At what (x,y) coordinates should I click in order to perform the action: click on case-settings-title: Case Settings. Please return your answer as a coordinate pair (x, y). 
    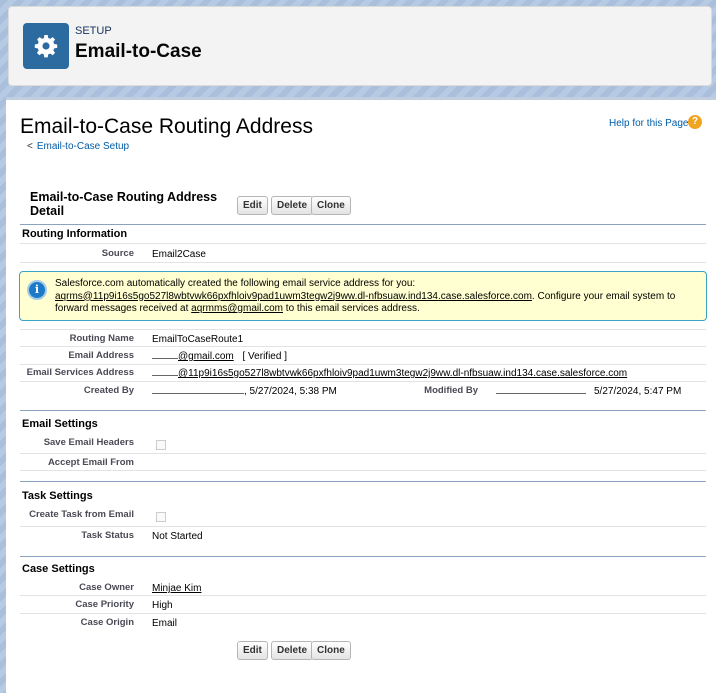
    Looking at the image, I should click on (58, 569).